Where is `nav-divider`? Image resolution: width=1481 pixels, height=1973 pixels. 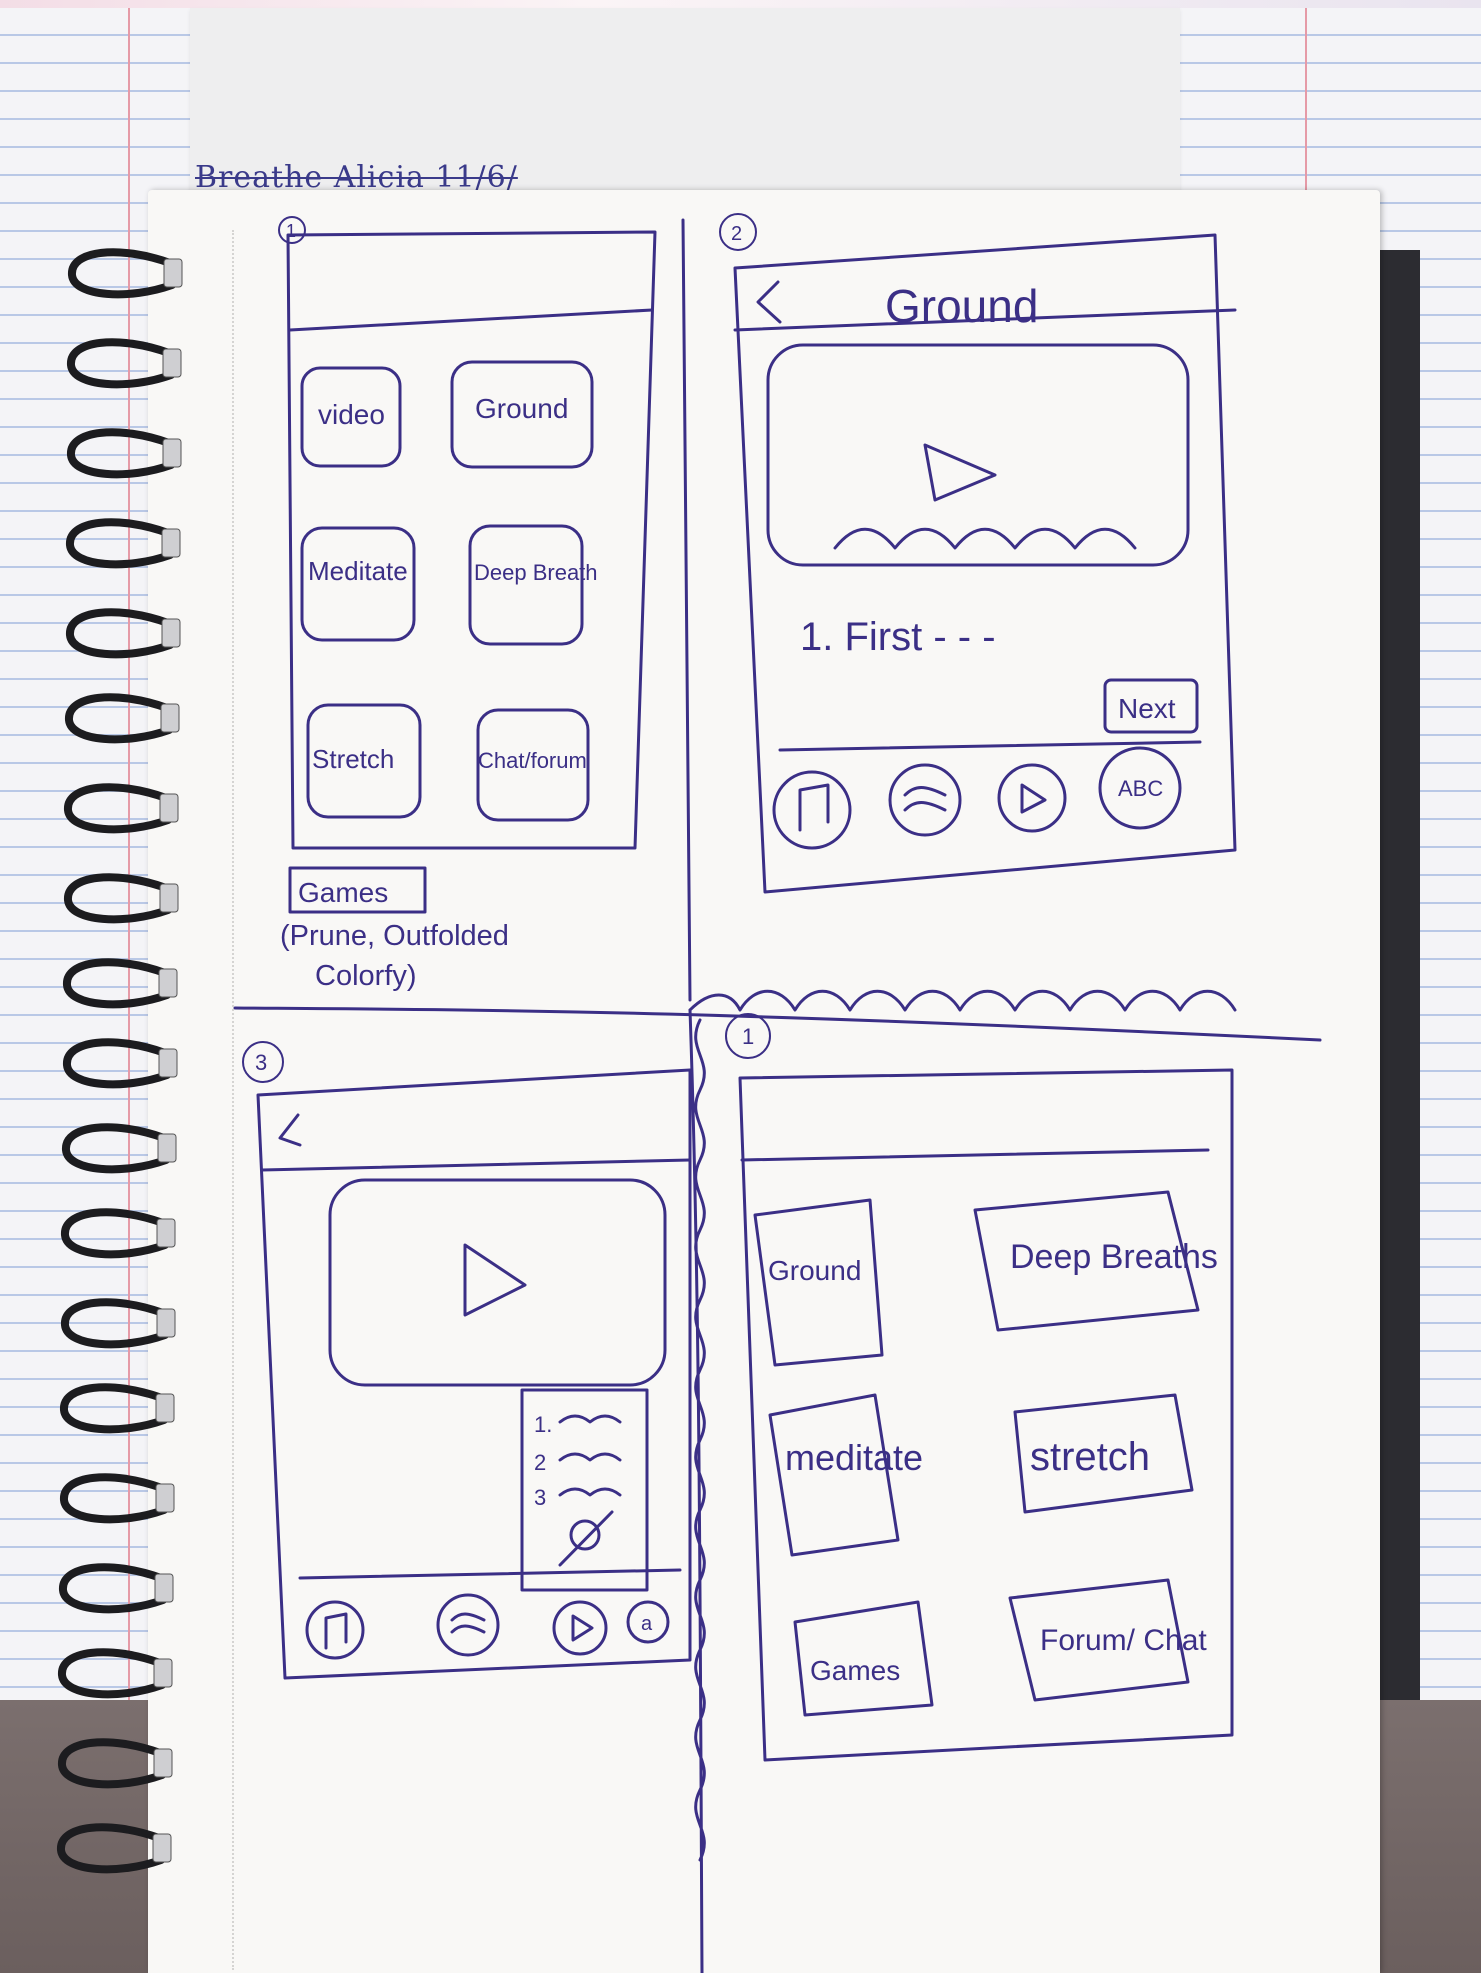
nav-divider is located at coordinates (490, 1574).